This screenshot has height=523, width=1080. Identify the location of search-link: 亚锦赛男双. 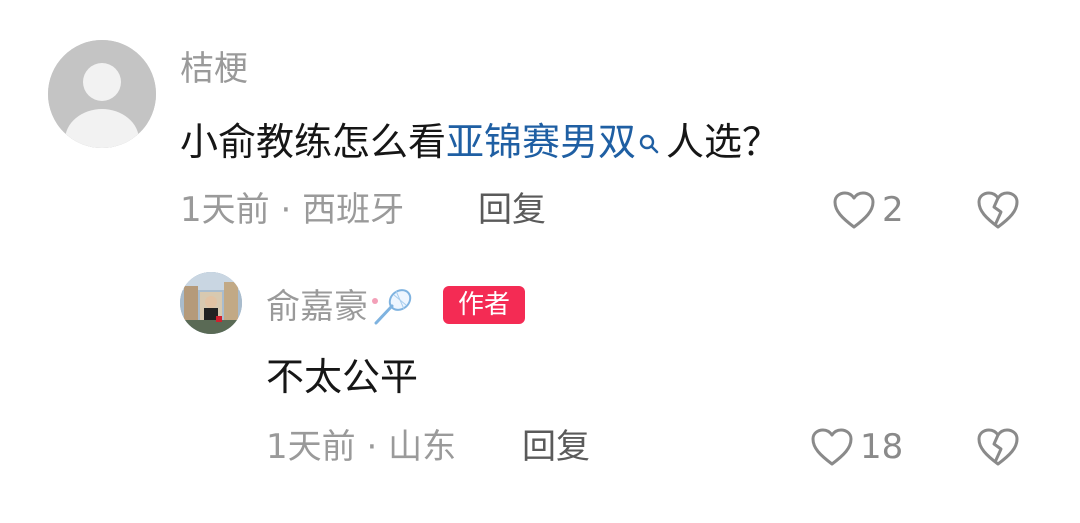
(541, 142).